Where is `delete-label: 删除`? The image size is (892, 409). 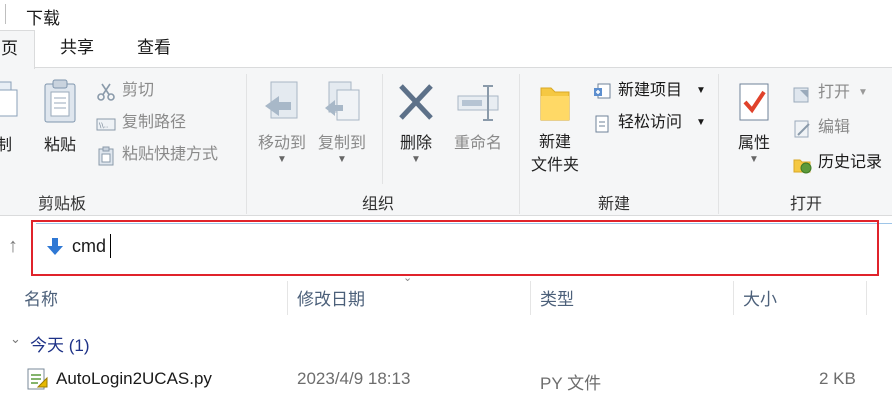
delete-label: 删除 is located at coordinates (415, 143).